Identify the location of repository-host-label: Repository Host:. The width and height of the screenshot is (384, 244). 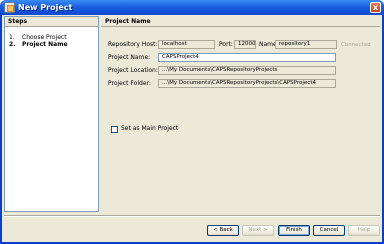
(133, 44).